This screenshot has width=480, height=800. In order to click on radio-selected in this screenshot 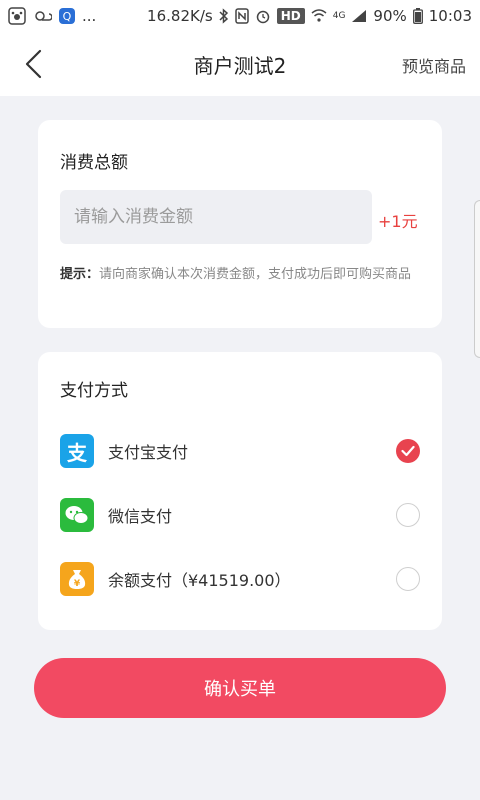, I will do `click(408, 451)`.